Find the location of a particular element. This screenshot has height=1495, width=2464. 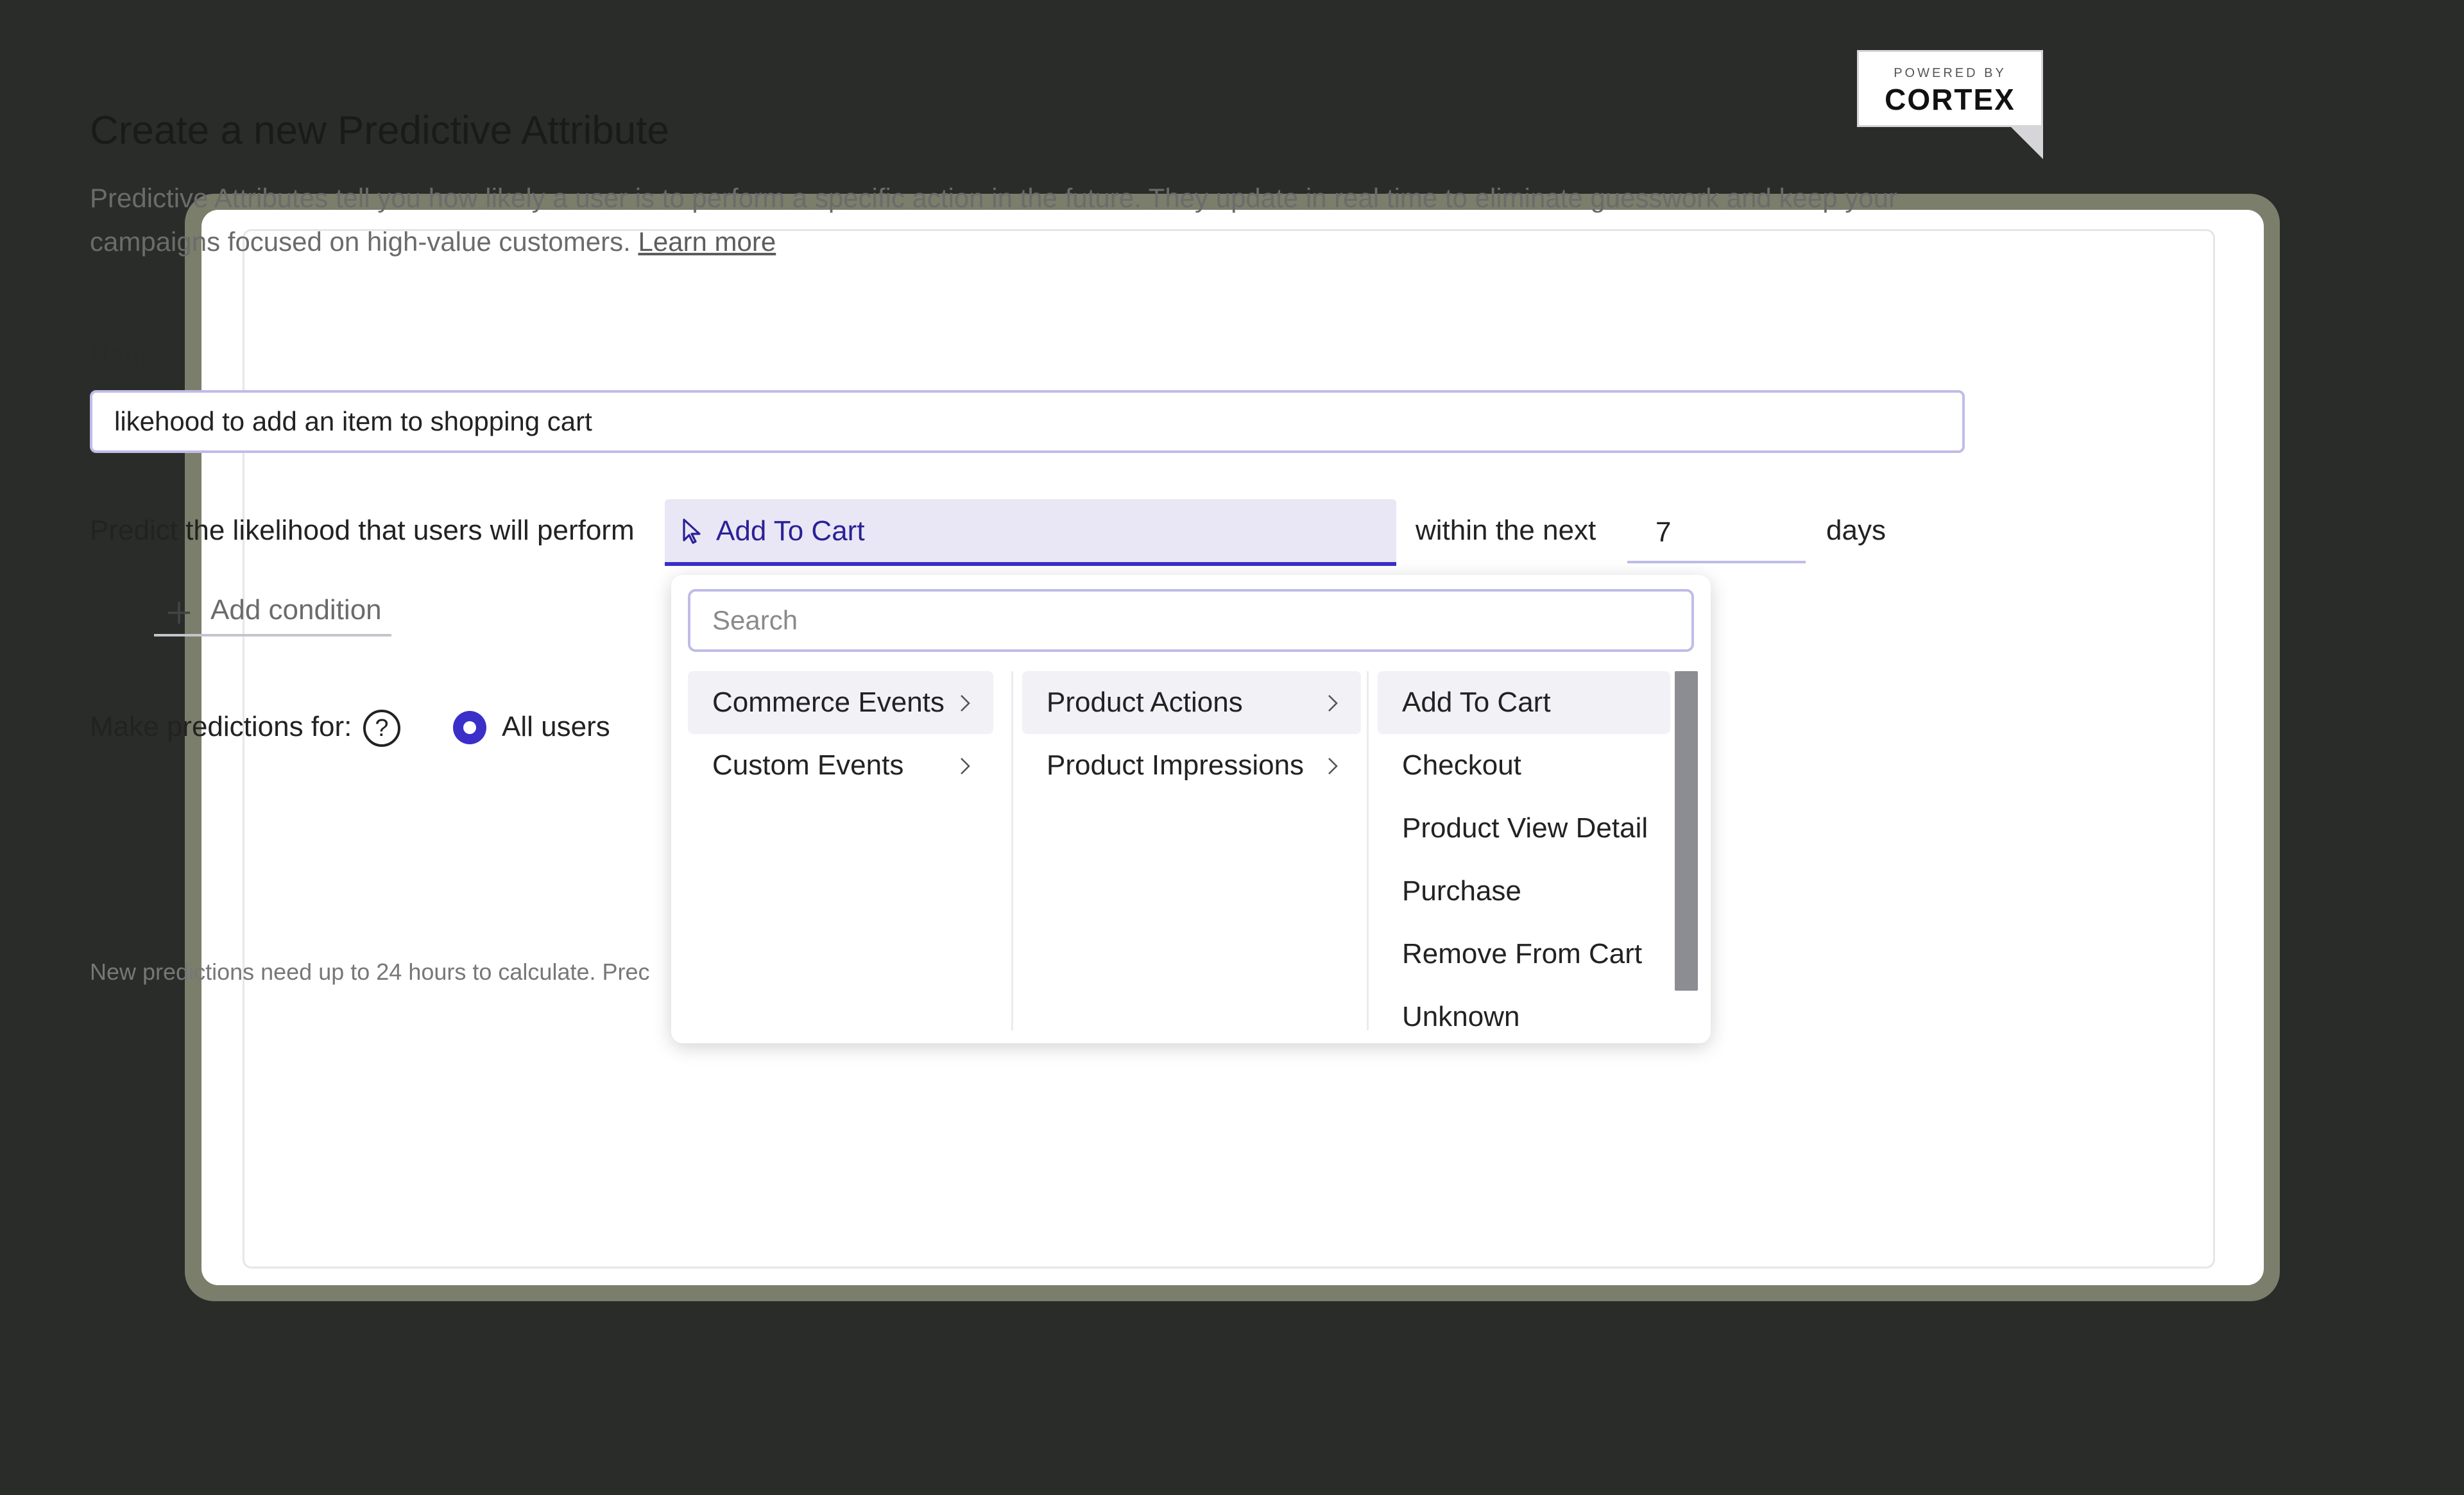

event-option-checkout: Checkout is located at coordinates (1524, 765).